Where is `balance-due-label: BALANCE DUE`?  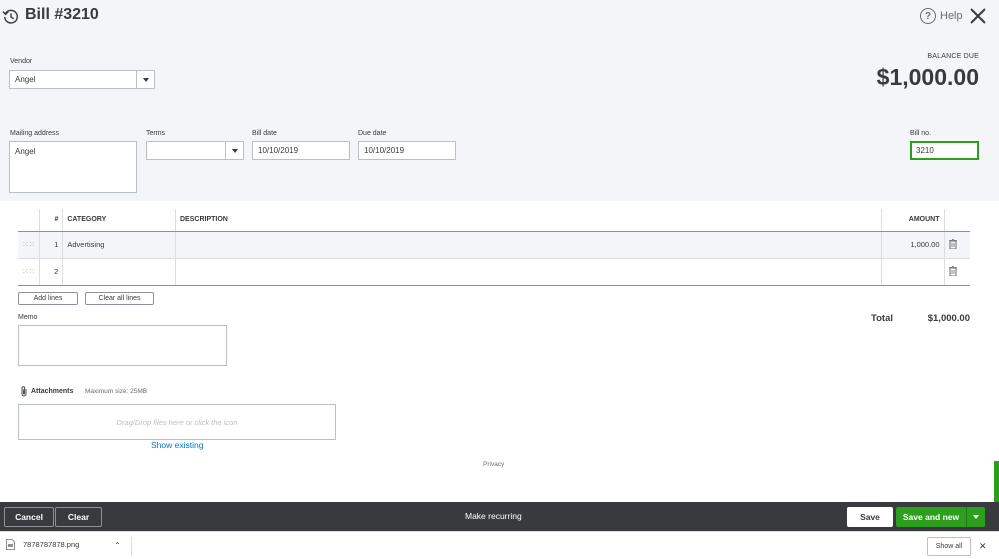 balance-due-label: BALANCE DUE is located at coordinates (953, 56).